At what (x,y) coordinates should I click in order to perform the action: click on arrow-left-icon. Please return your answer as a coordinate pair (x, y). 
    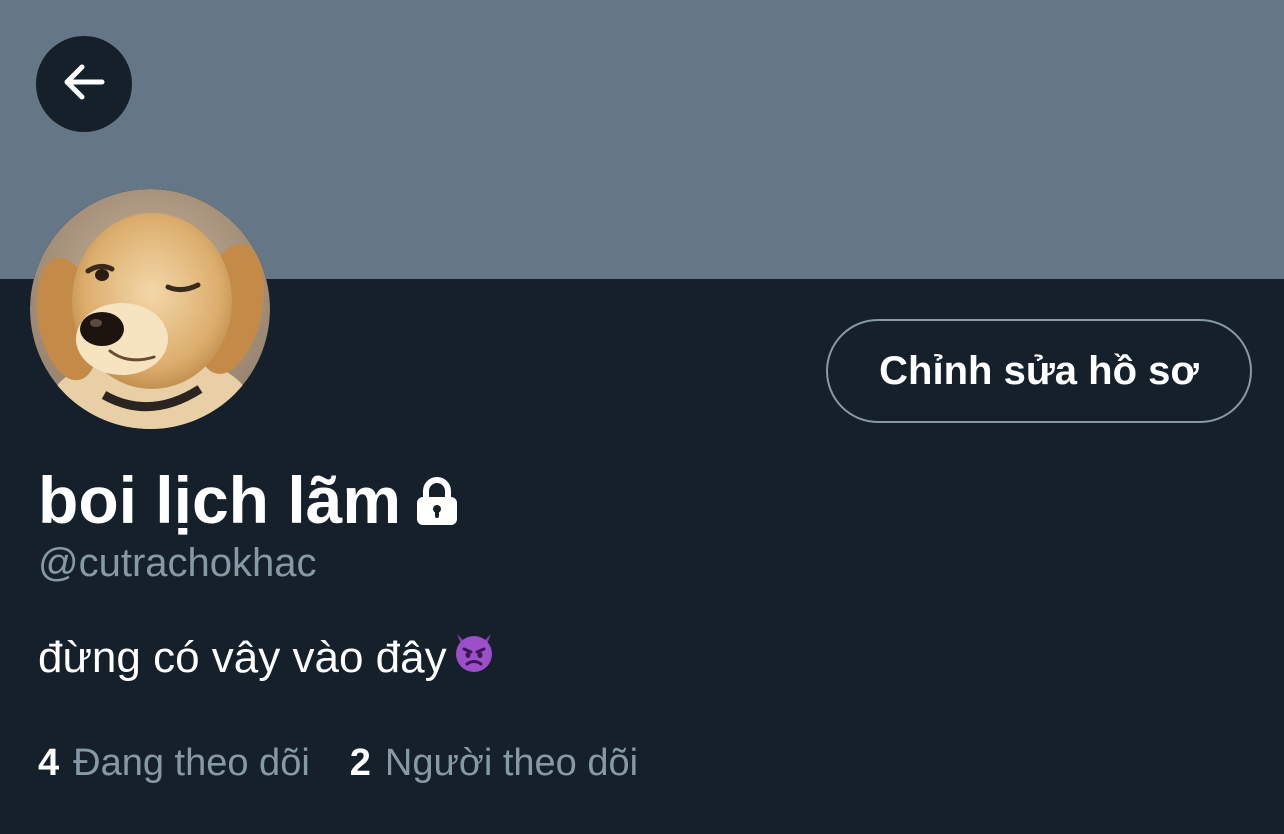
    Looking at the image, I should click on (84, 84).